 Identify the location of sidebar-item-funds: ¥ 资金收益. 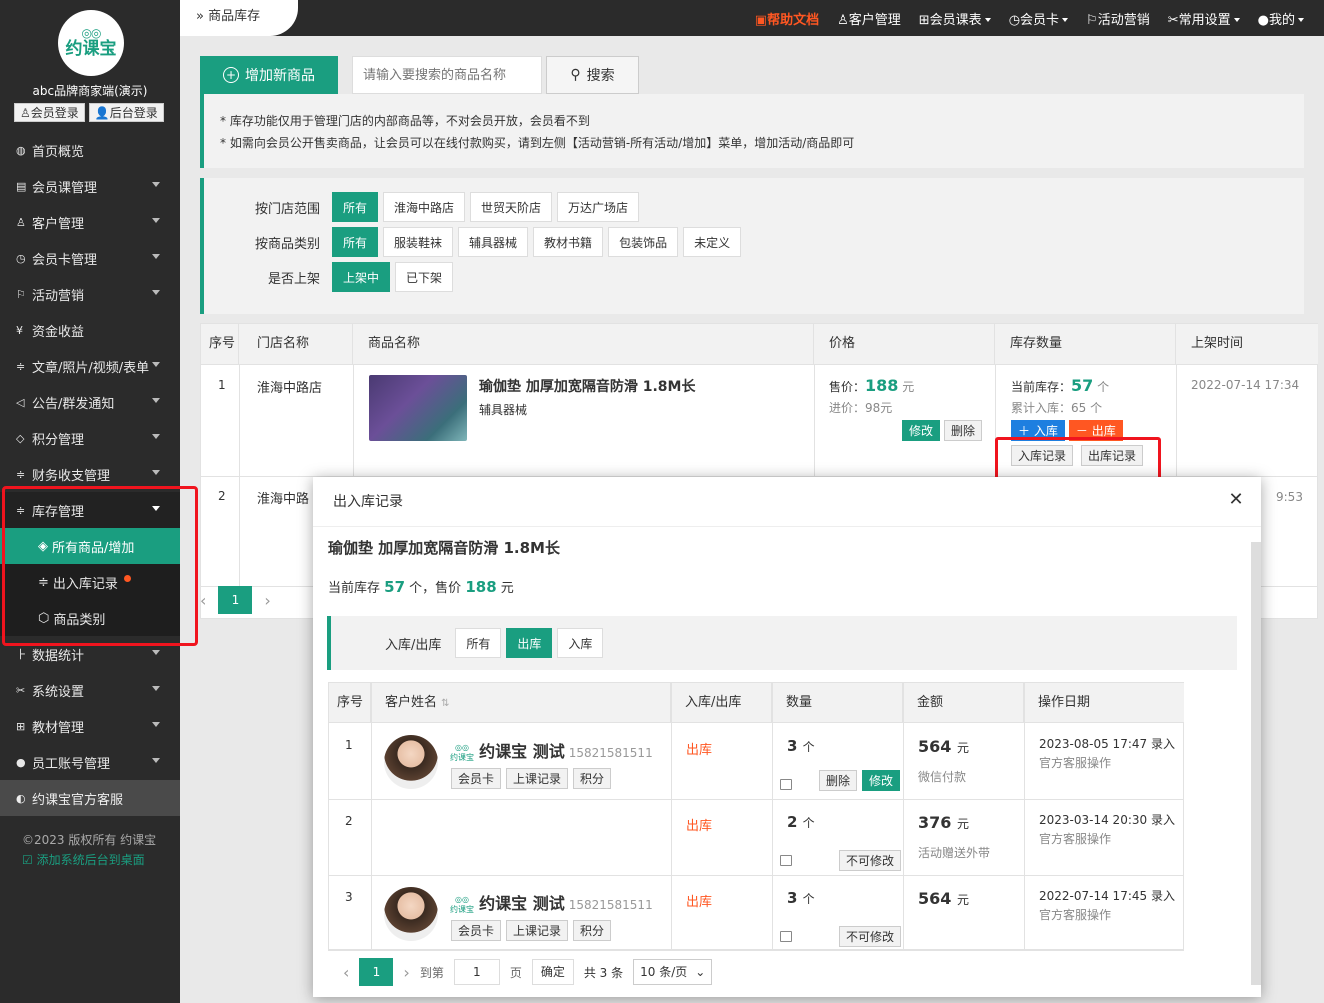
(90, 330).